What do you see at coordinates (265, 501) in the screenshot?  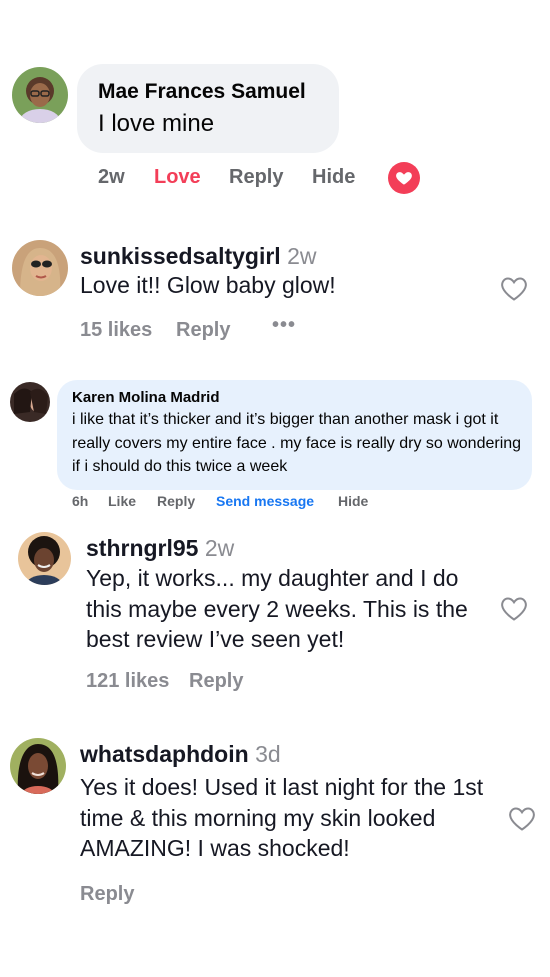 I see `send-message-button: Send message` at bounding box center [265, 501].